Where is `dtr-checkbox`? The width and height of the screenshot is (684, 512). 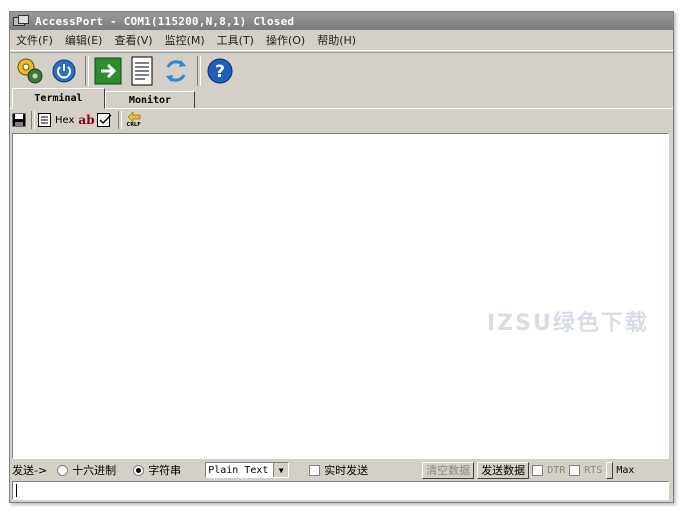
dtr-checkbox is located at coordinates (538, 470).